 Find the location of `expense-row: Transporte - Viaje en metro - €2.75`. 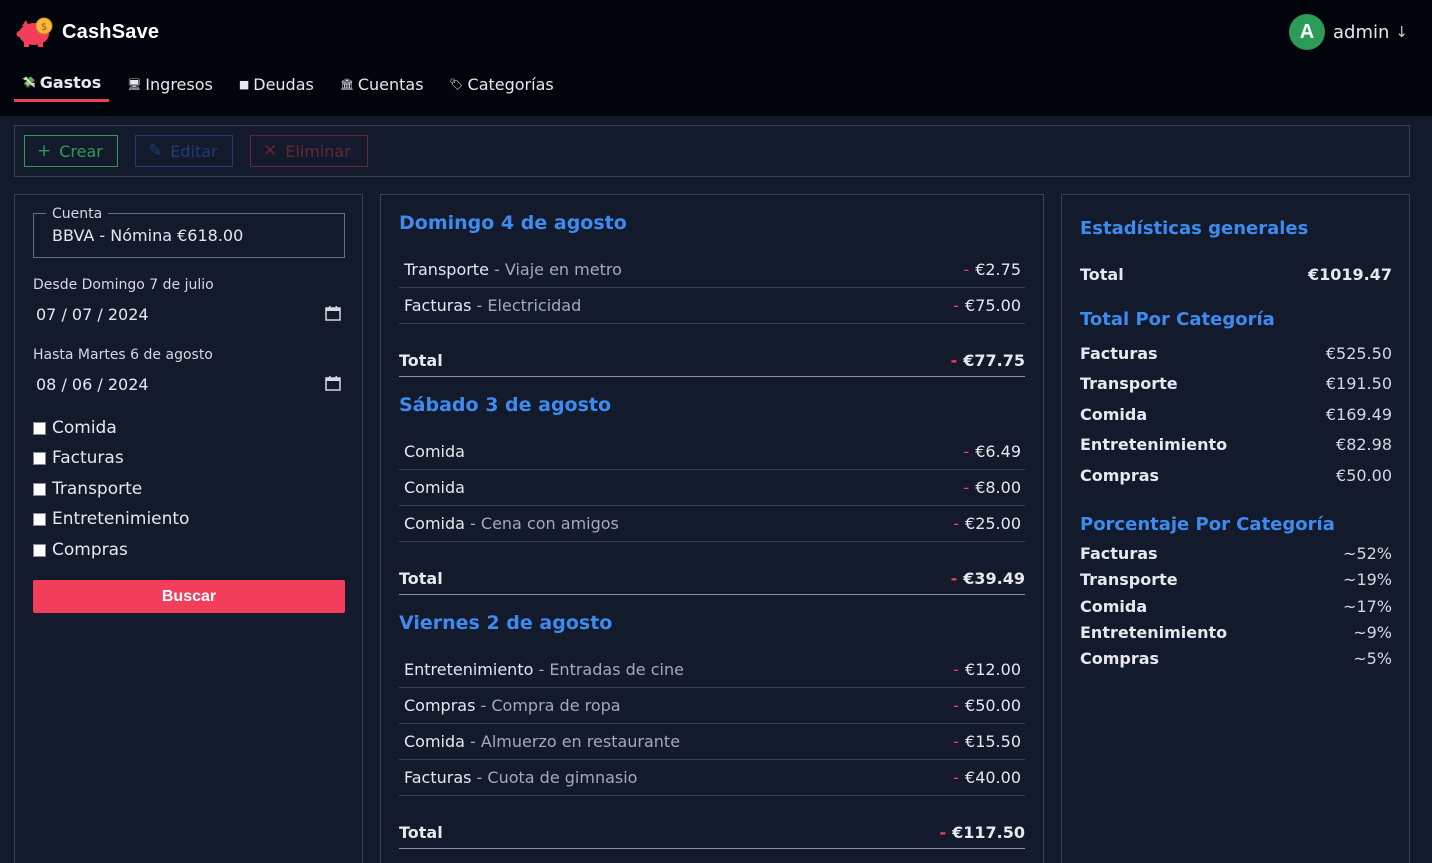

expense-row: Transporte - Viaje en metro - €2.75 is located at coordinates (712, 270).